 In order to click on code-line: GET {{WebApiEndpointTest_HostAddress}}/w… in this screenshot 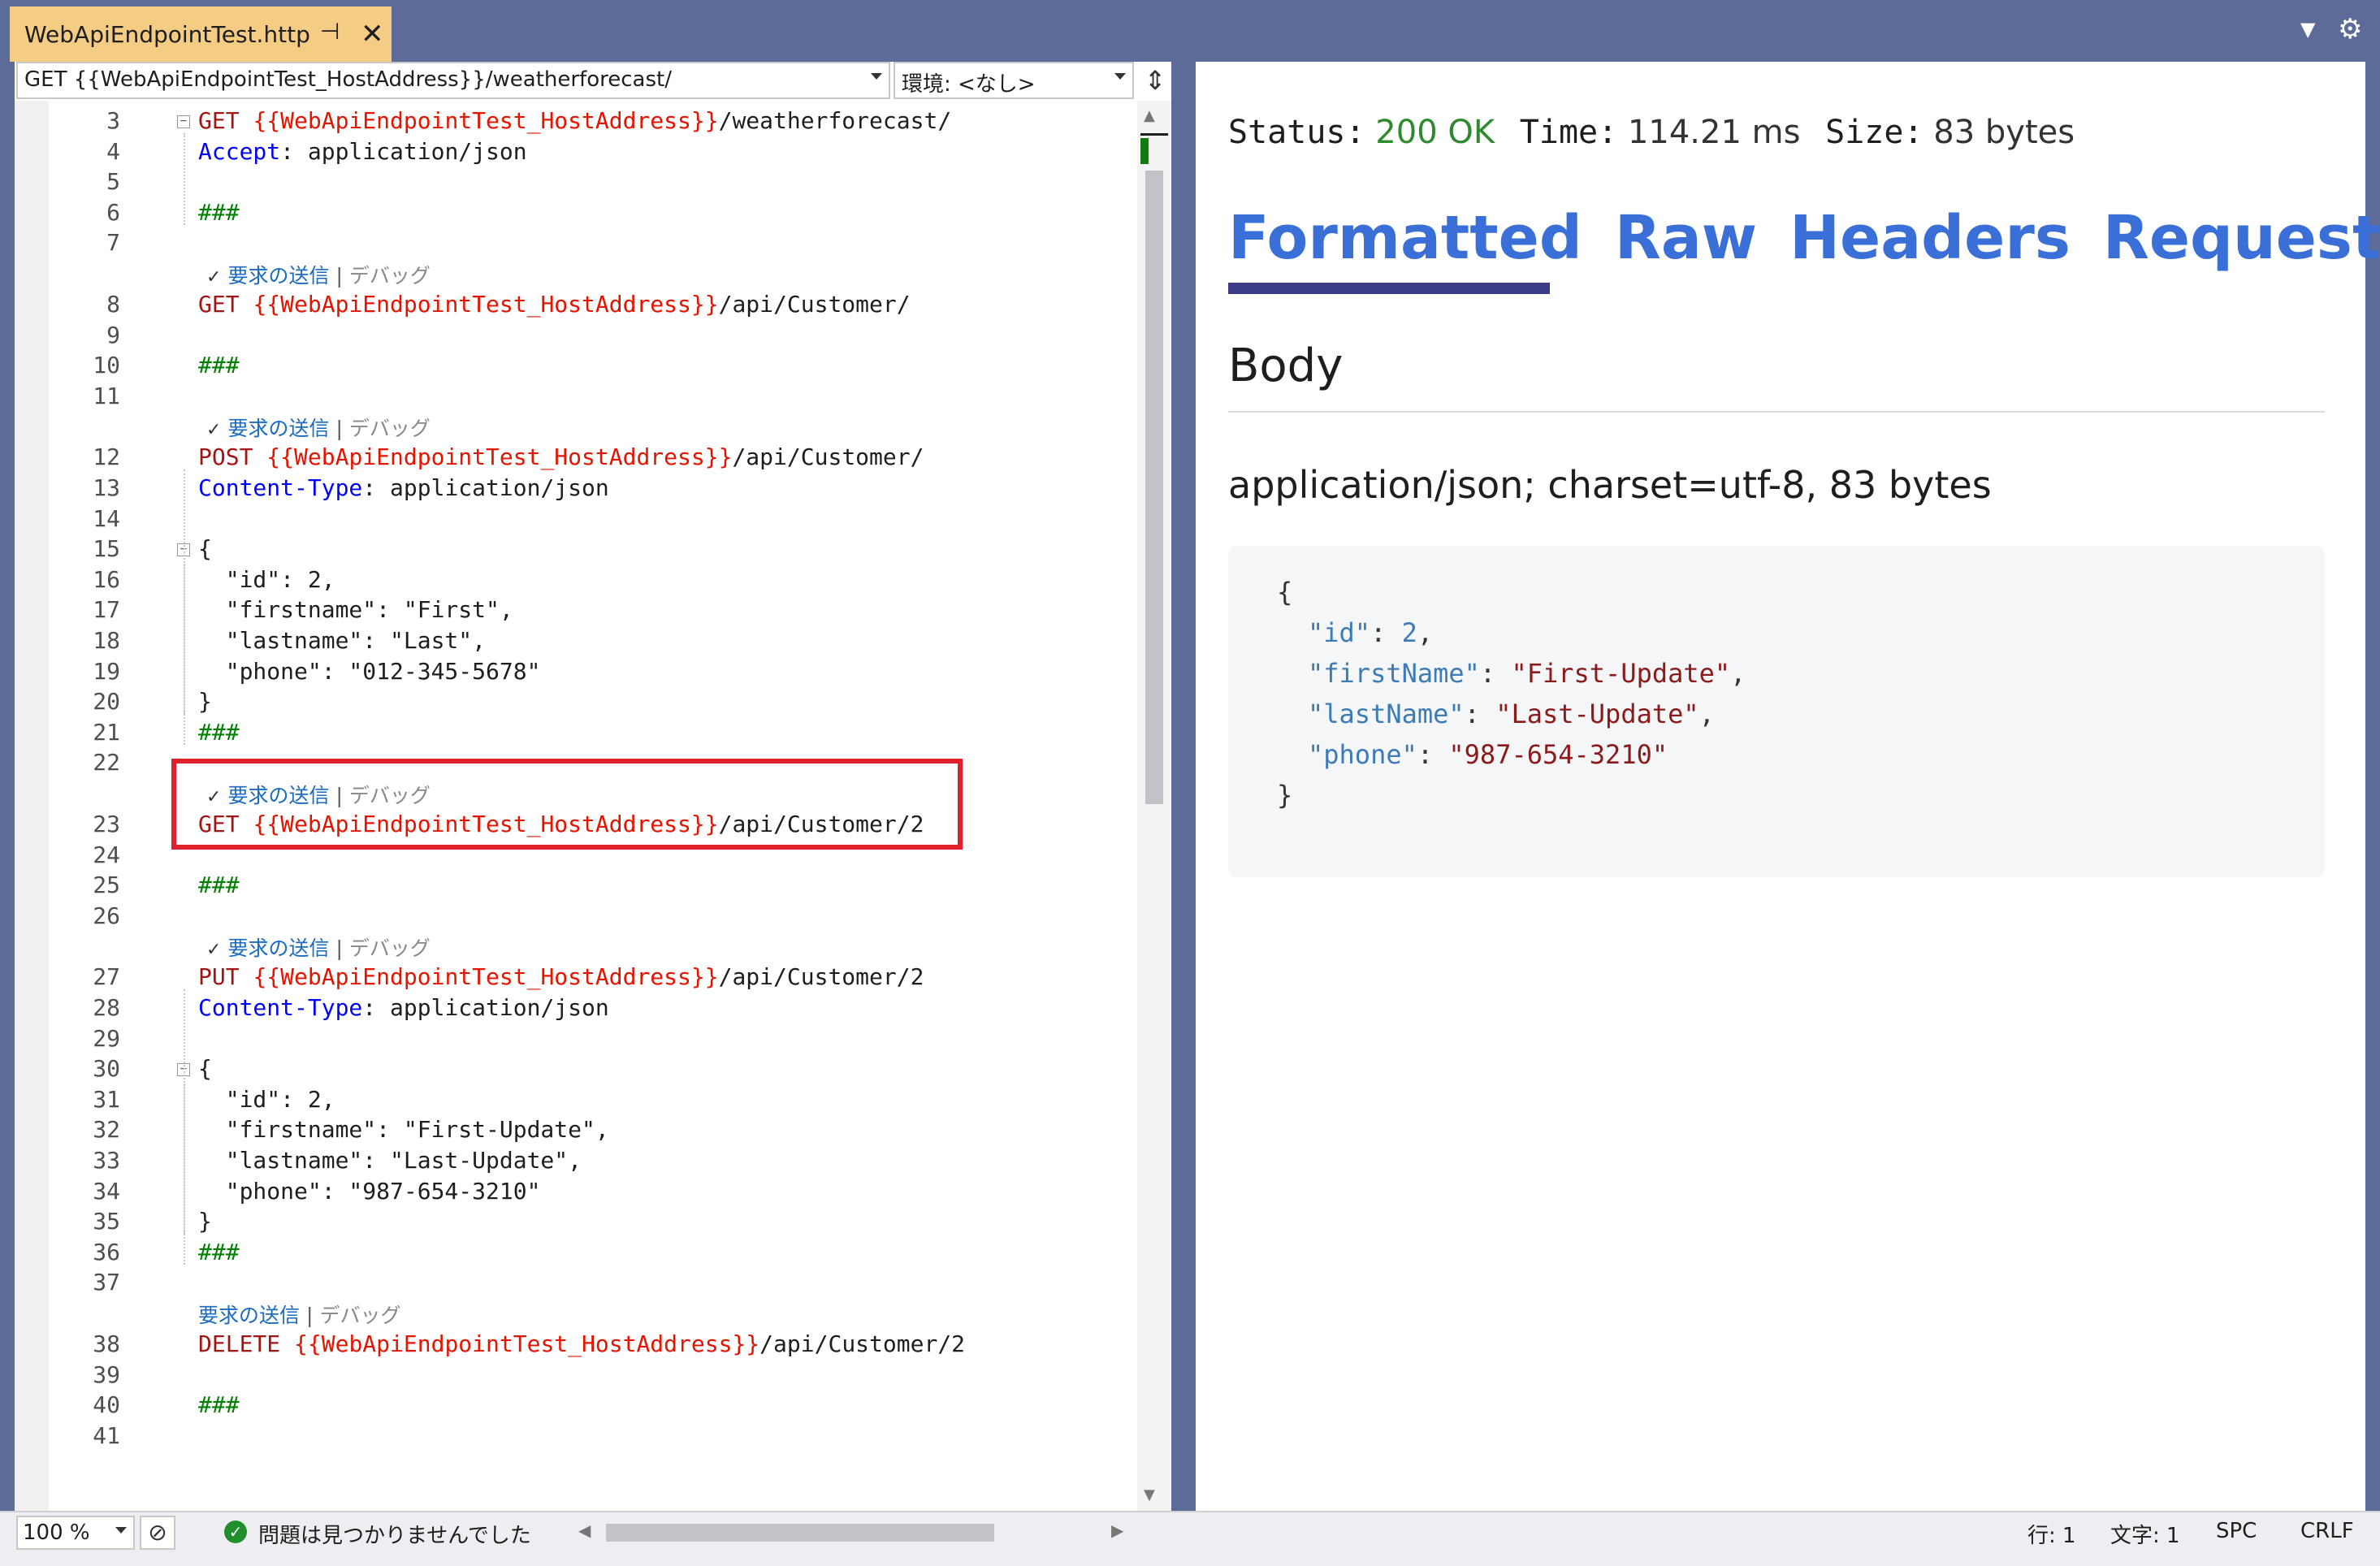, I will do `click(574, 121)`.